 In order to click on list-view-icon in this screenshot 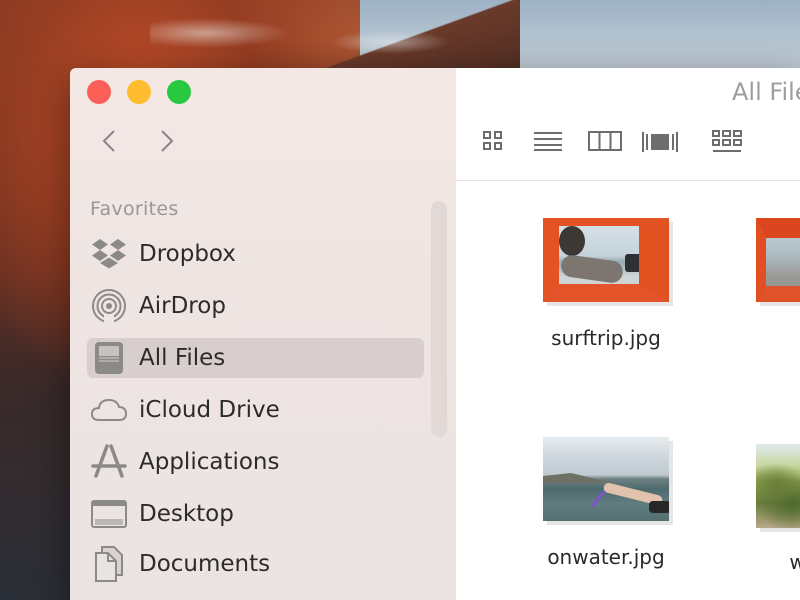, I will do `click(548, 141)`.